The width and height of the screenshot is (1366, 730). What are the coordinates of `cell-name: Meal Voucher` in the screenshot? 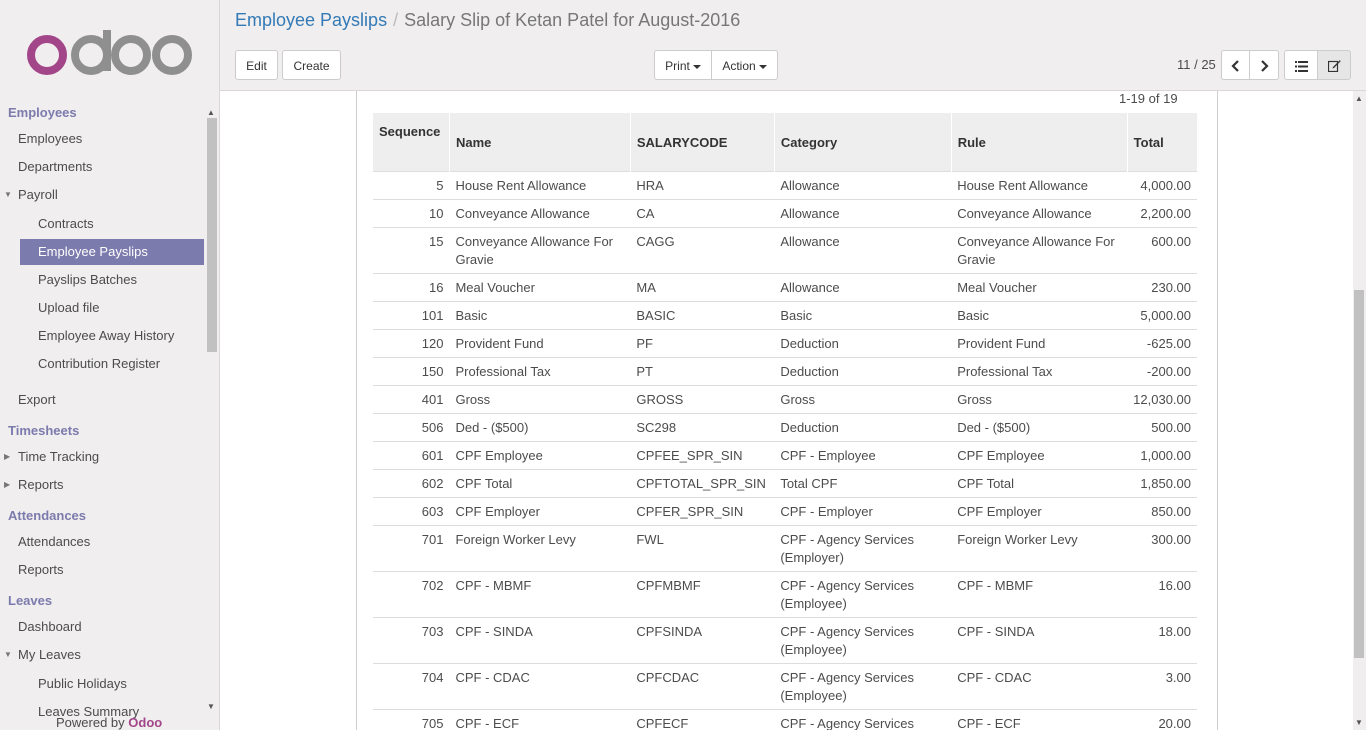 It's located at (540, 287).